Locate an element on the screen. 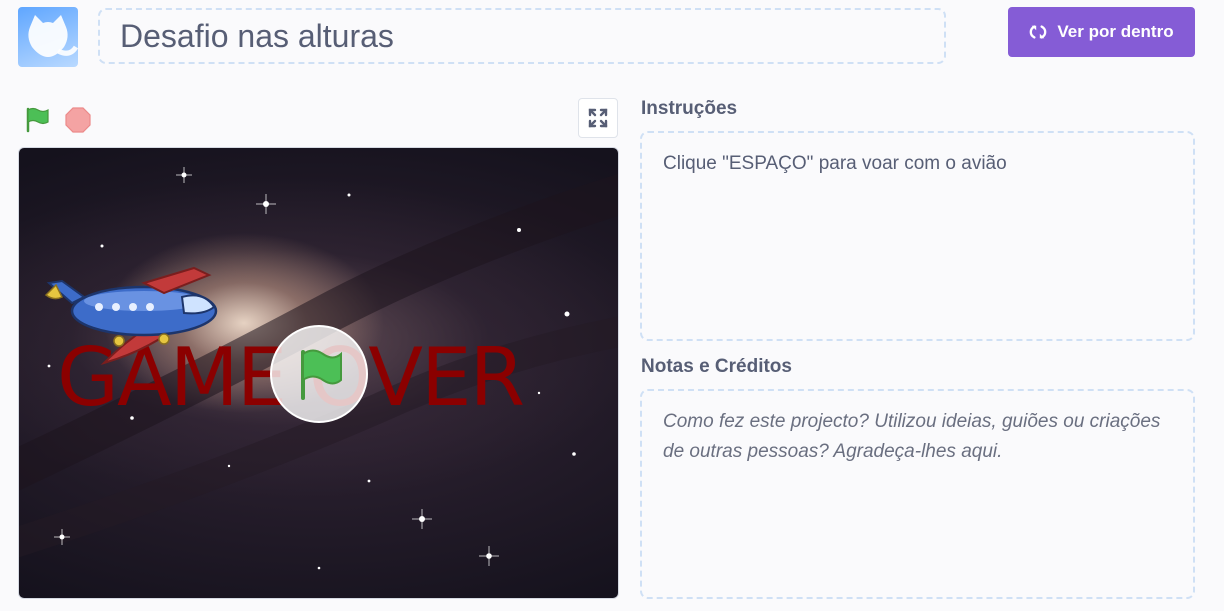  project-avatar is located at coordinates (48, 37).